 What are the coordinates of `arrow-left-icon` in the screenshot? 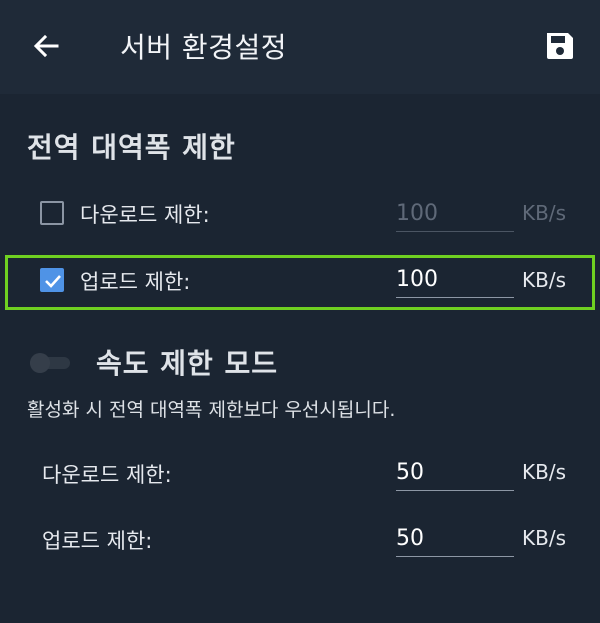 It's located at (46, 48).